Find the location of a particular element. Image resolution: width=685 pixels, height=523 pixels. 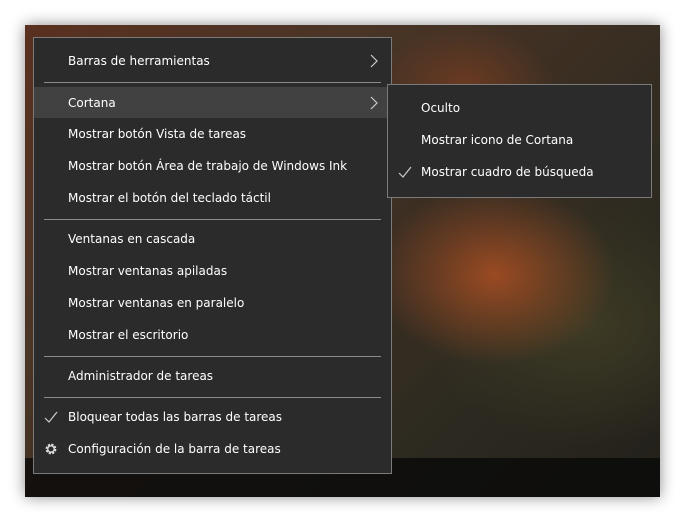

menu-item-taskbar-settings: Configuración de la barra de tareas is located at coordinates (212, 449).